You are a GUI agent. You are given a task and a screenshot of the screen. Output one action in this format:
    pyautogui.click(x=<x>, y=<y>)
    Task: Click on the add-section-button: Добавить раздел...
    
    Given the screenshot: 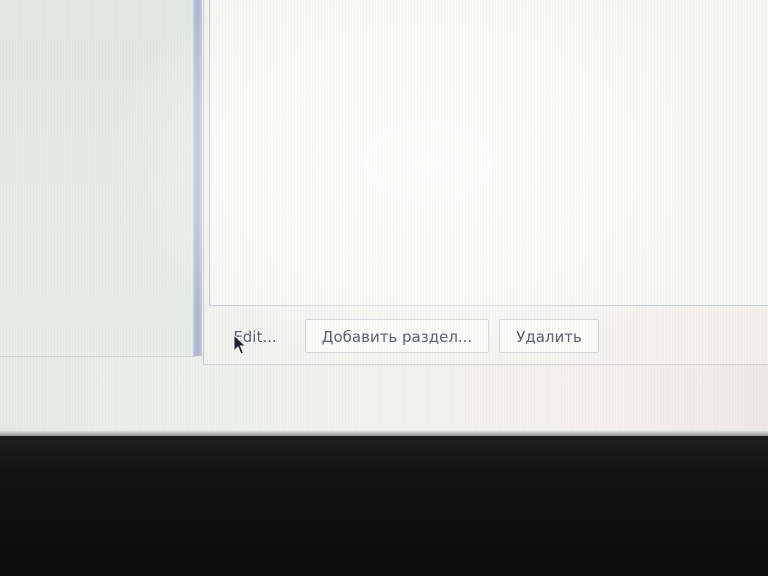 What is the action you would take?
    pyautogui.click(x=397, y=336)
    